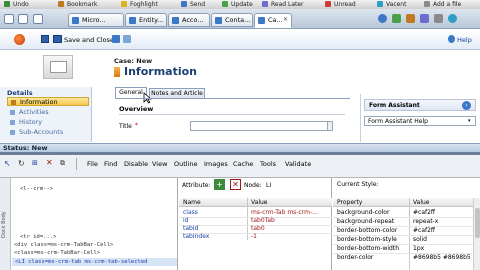 Image resolution: width=480 pixels, height=270 pixels. What do you see at coordinates (82, 4) in the screenshot?
I see `toolbar-item-bookmark: Bookmark` at bounding box center [82, 4].